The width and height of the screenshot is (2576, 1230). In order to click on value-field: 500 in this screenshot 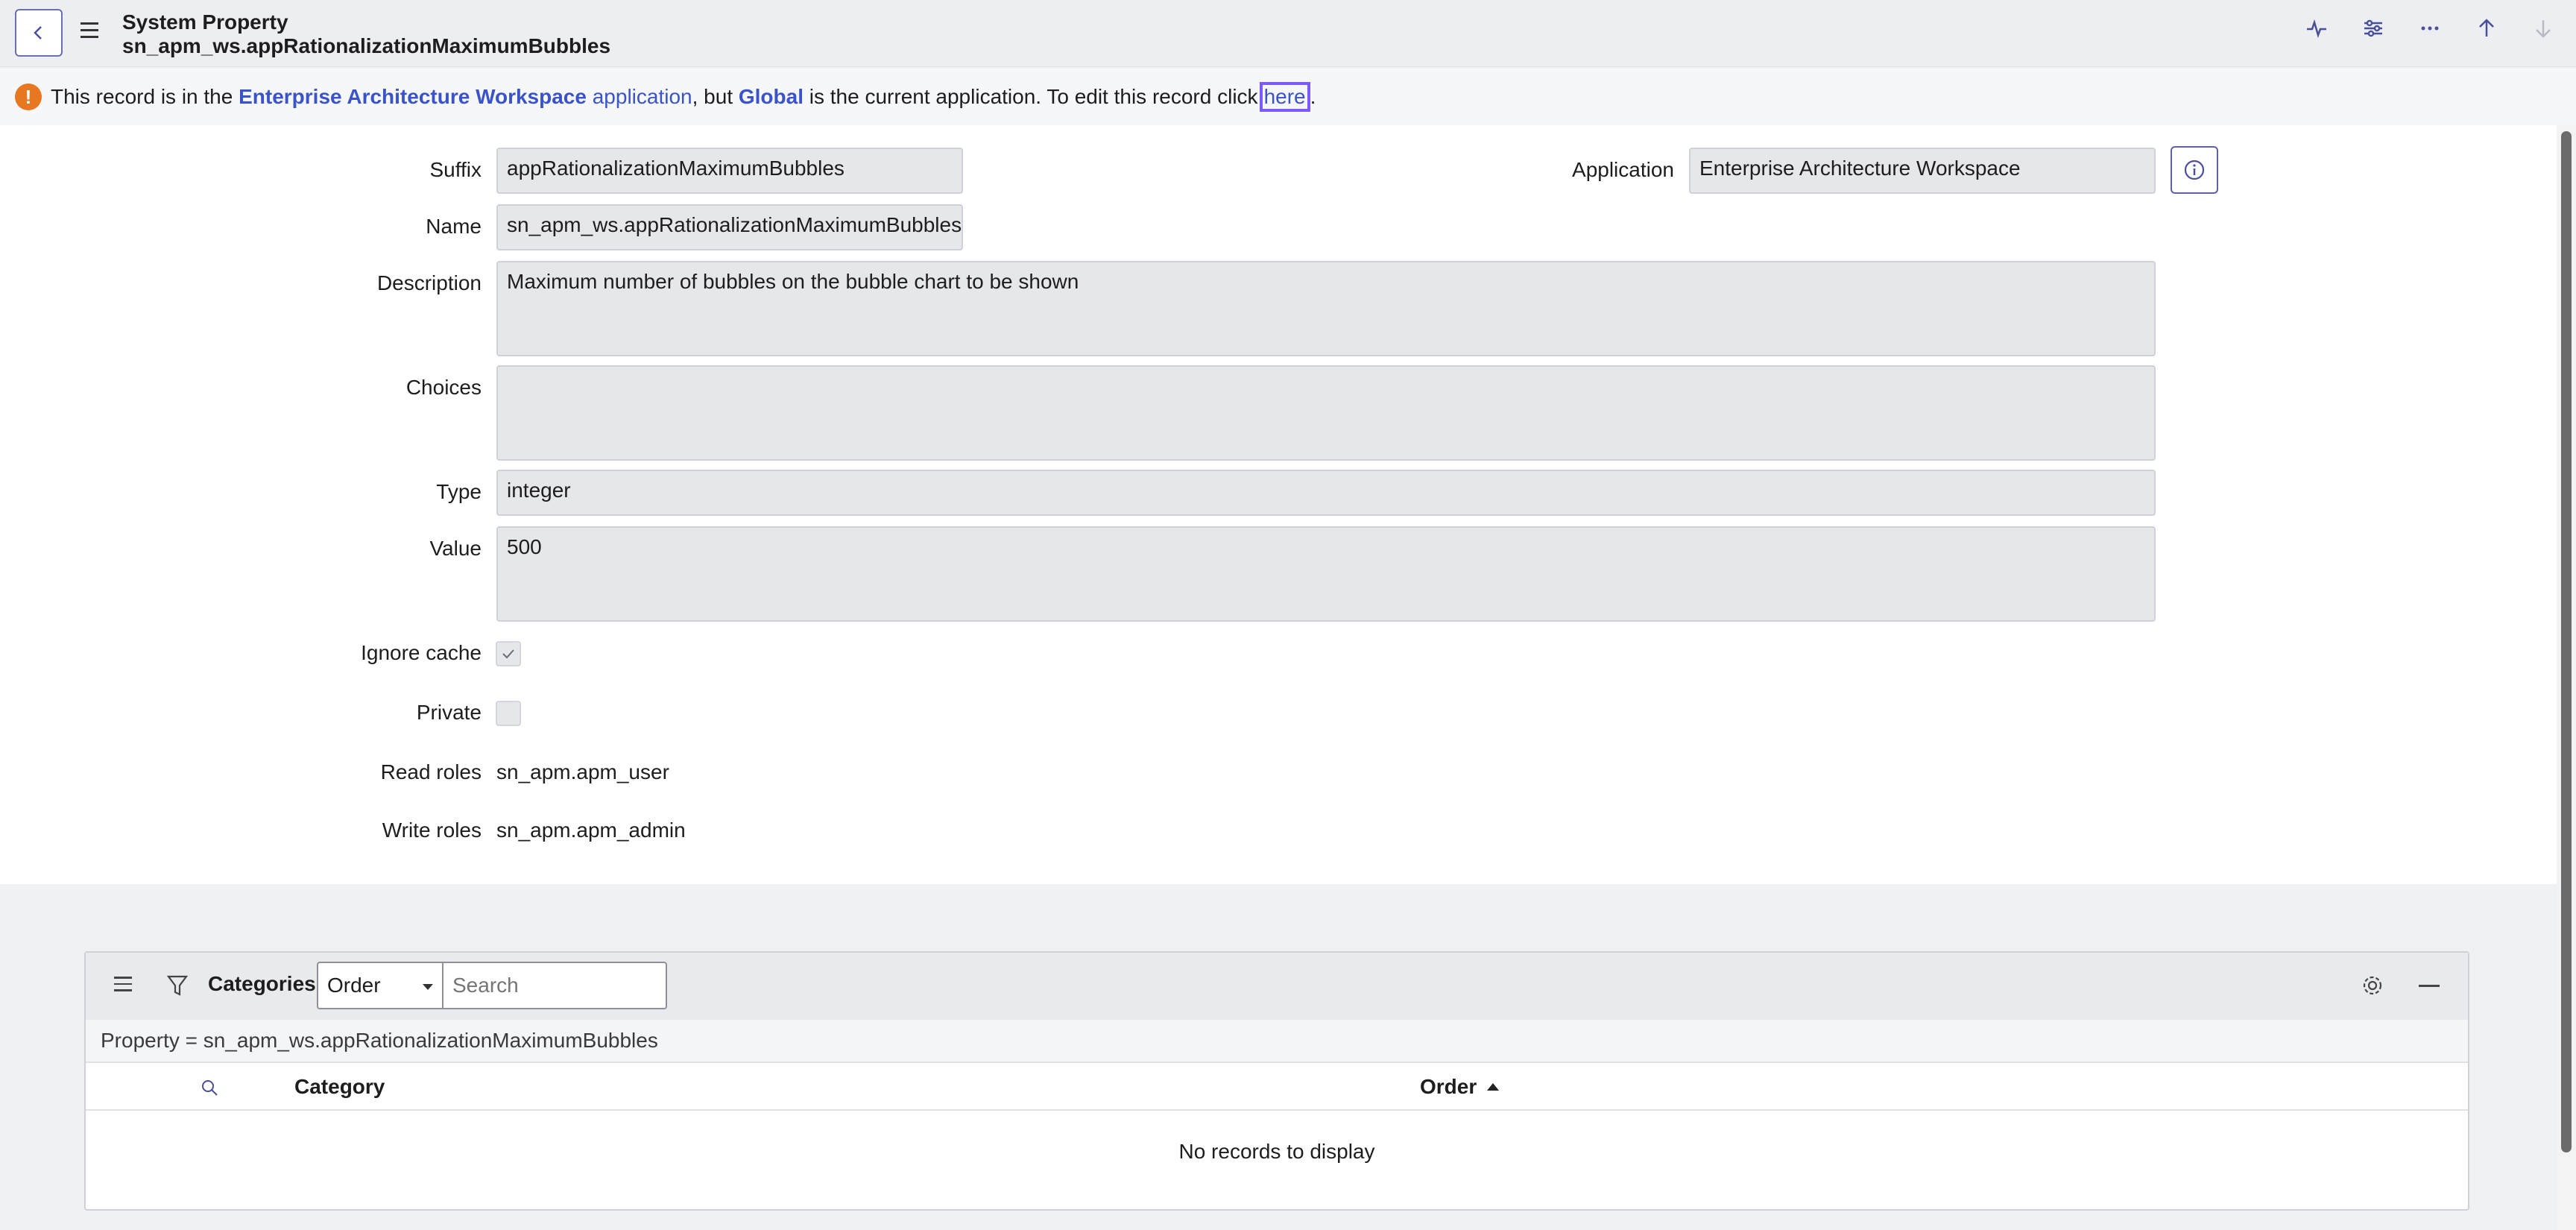, I will do `click(1326, 574)`.